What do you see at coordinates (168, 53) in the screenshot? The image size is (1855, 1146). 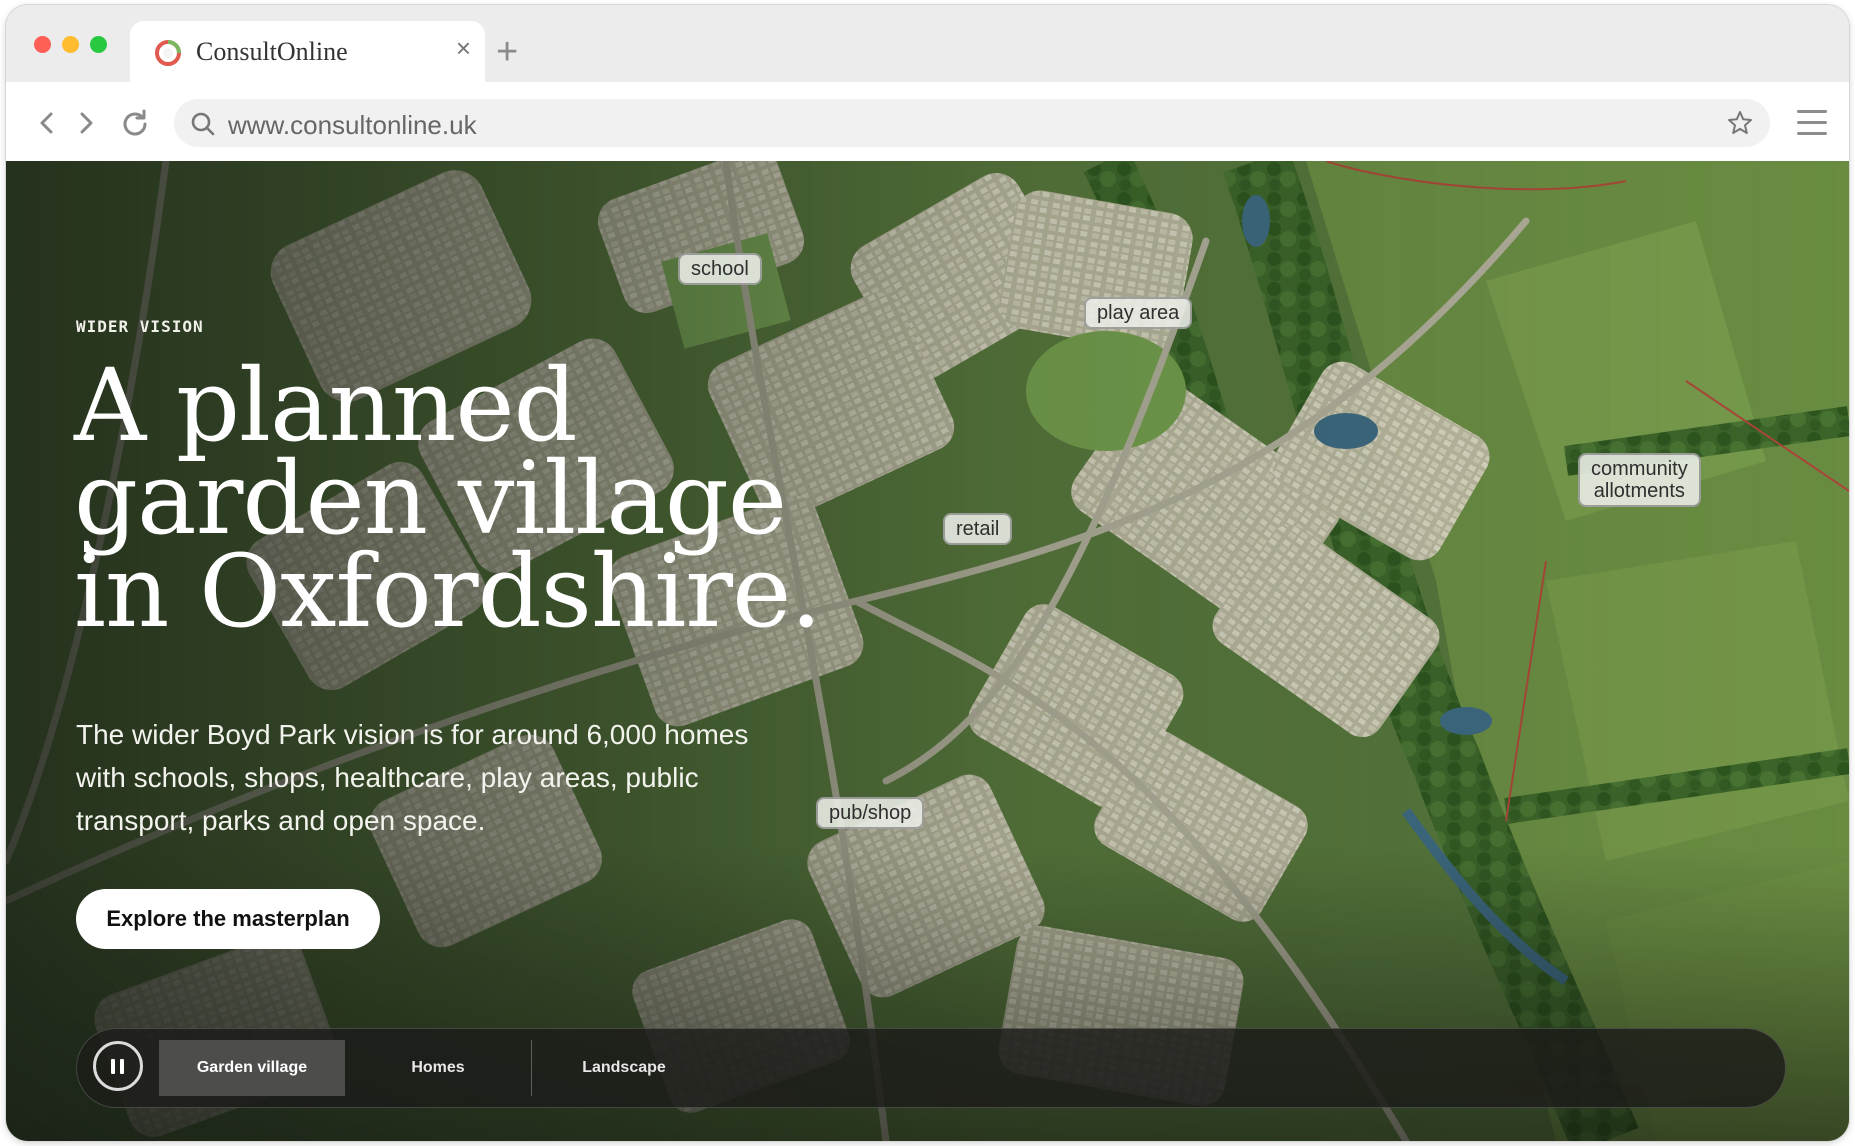 I see `favicon-icon` at bounding box center [168, 53].